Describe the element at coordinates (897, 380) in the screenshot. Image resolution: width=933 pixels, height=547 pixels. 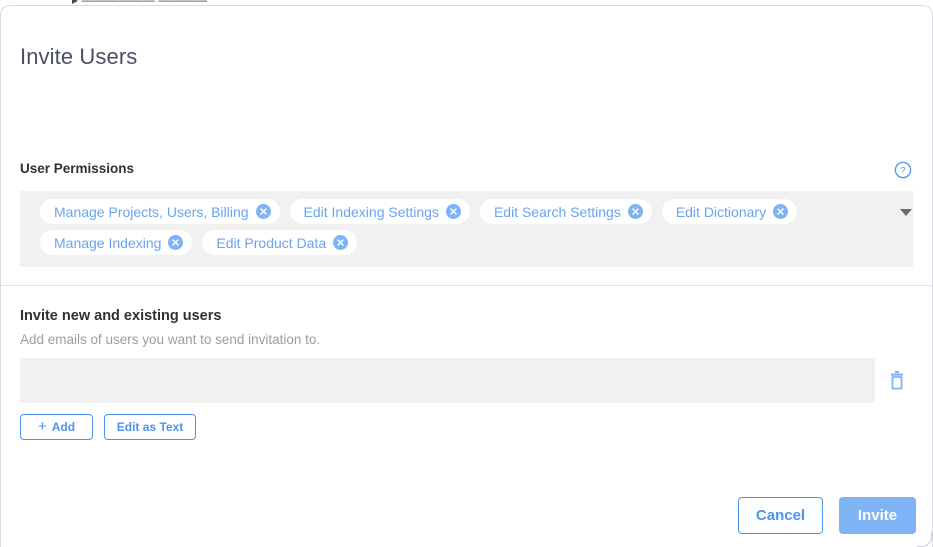
I see `trash-icon` at that location.